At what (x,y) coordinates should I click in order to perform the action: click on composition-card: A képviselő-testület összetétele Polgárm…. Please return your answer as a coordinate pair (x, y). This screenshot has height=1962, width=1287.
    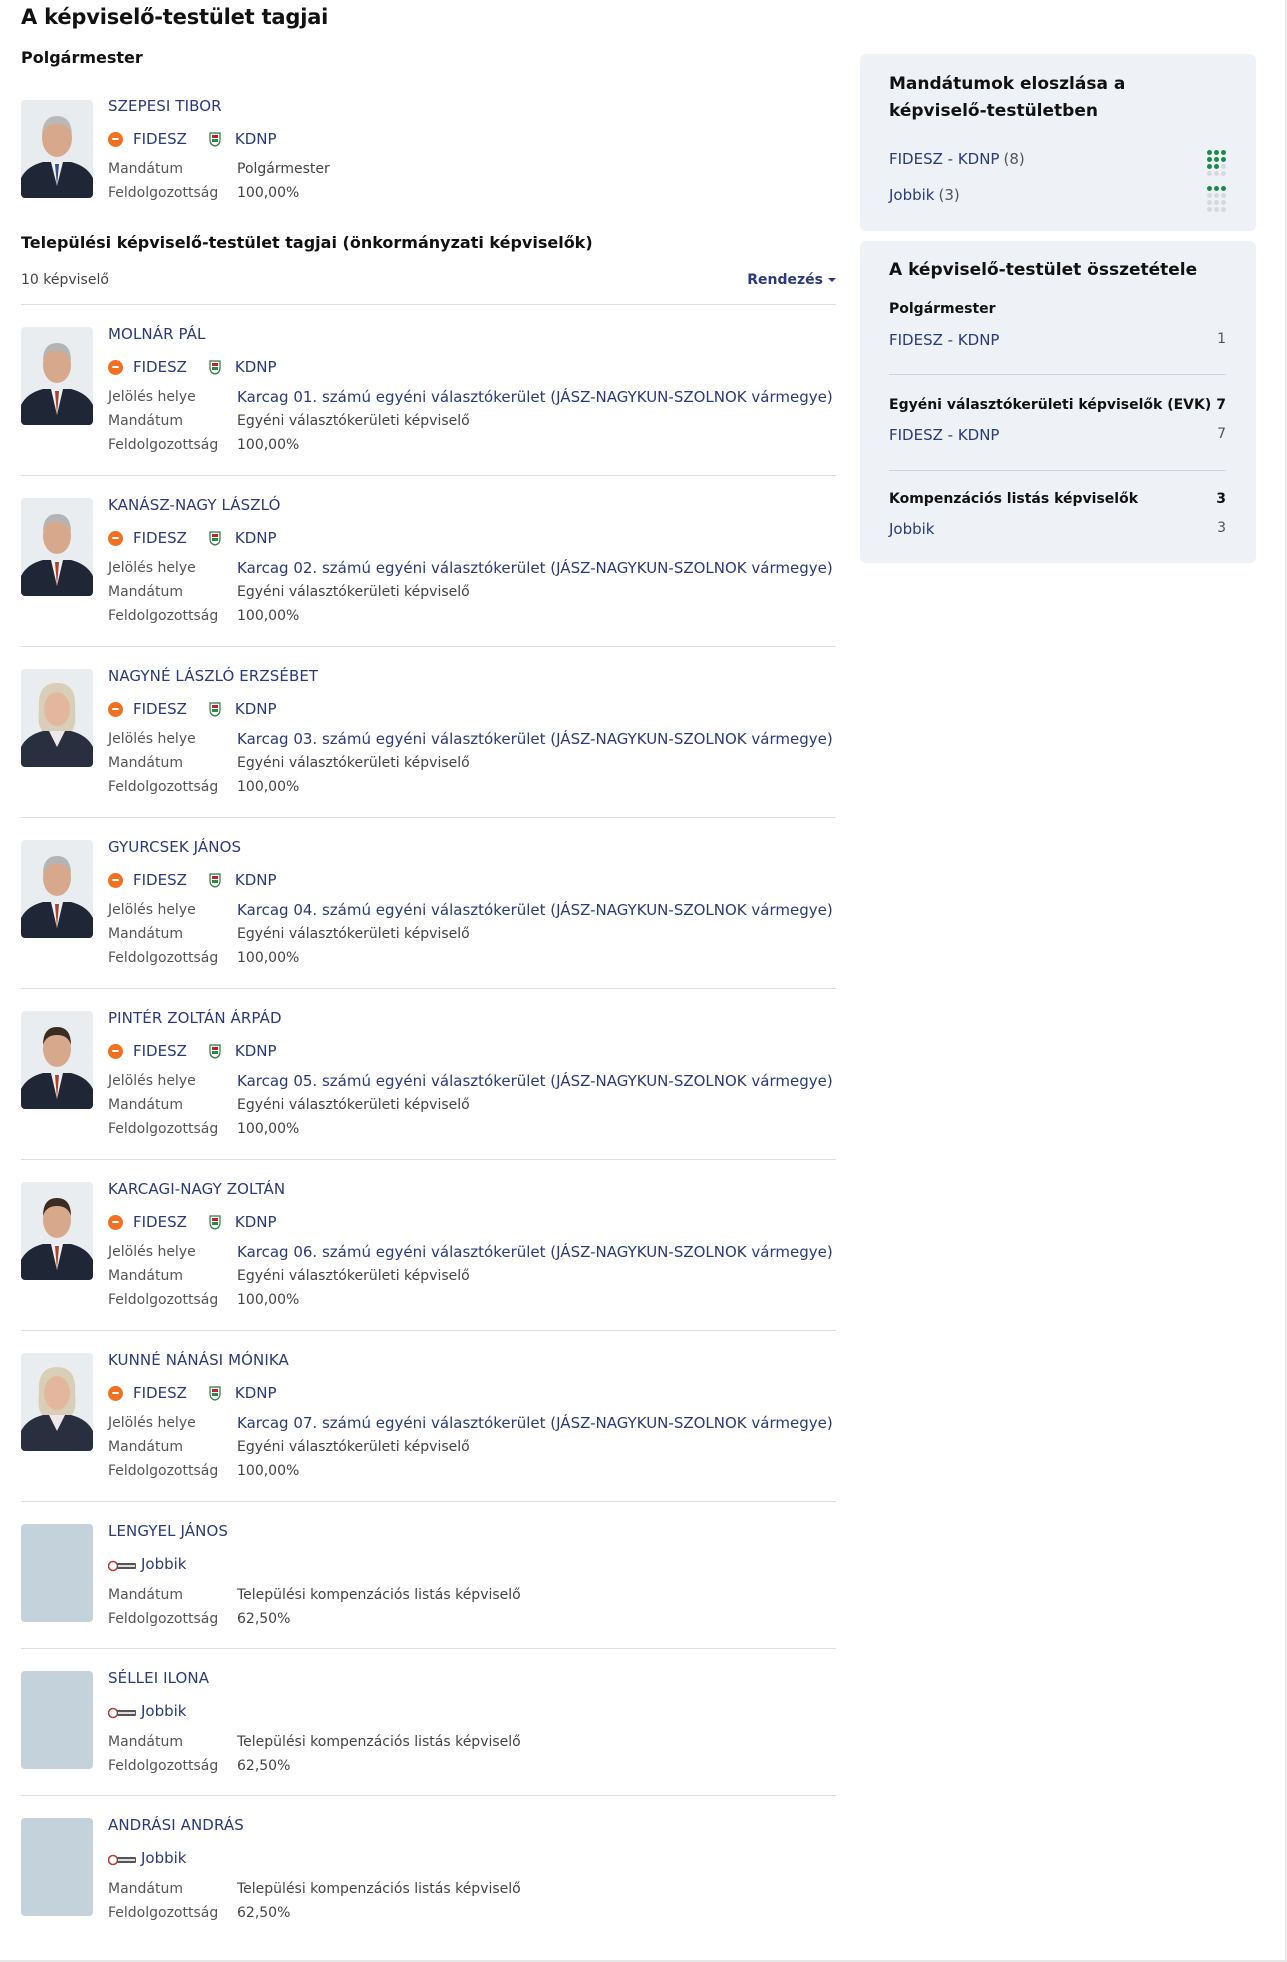
    Looking at the image, I should click on (1058, 402).